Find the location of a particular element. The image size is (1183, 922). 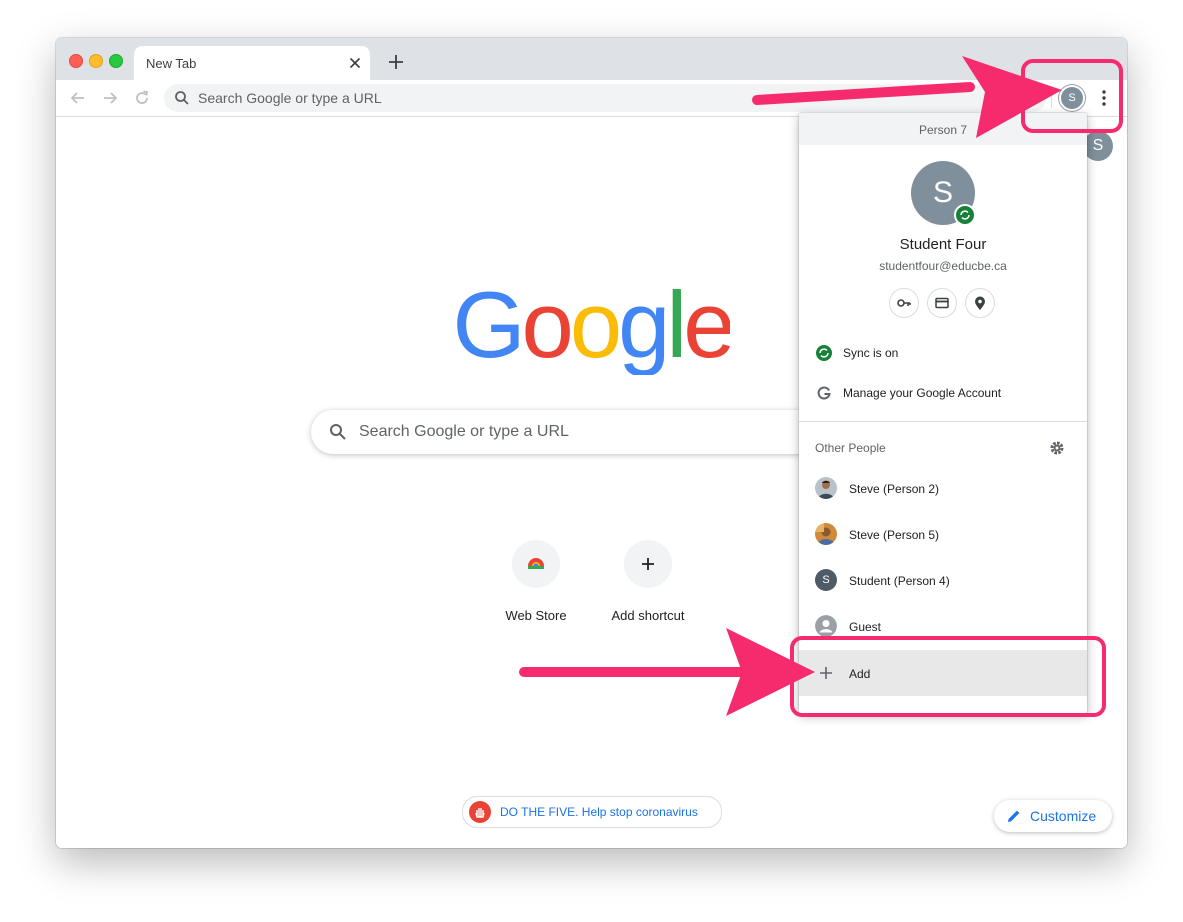

google-g-icon is located at coordinates (824, 393).